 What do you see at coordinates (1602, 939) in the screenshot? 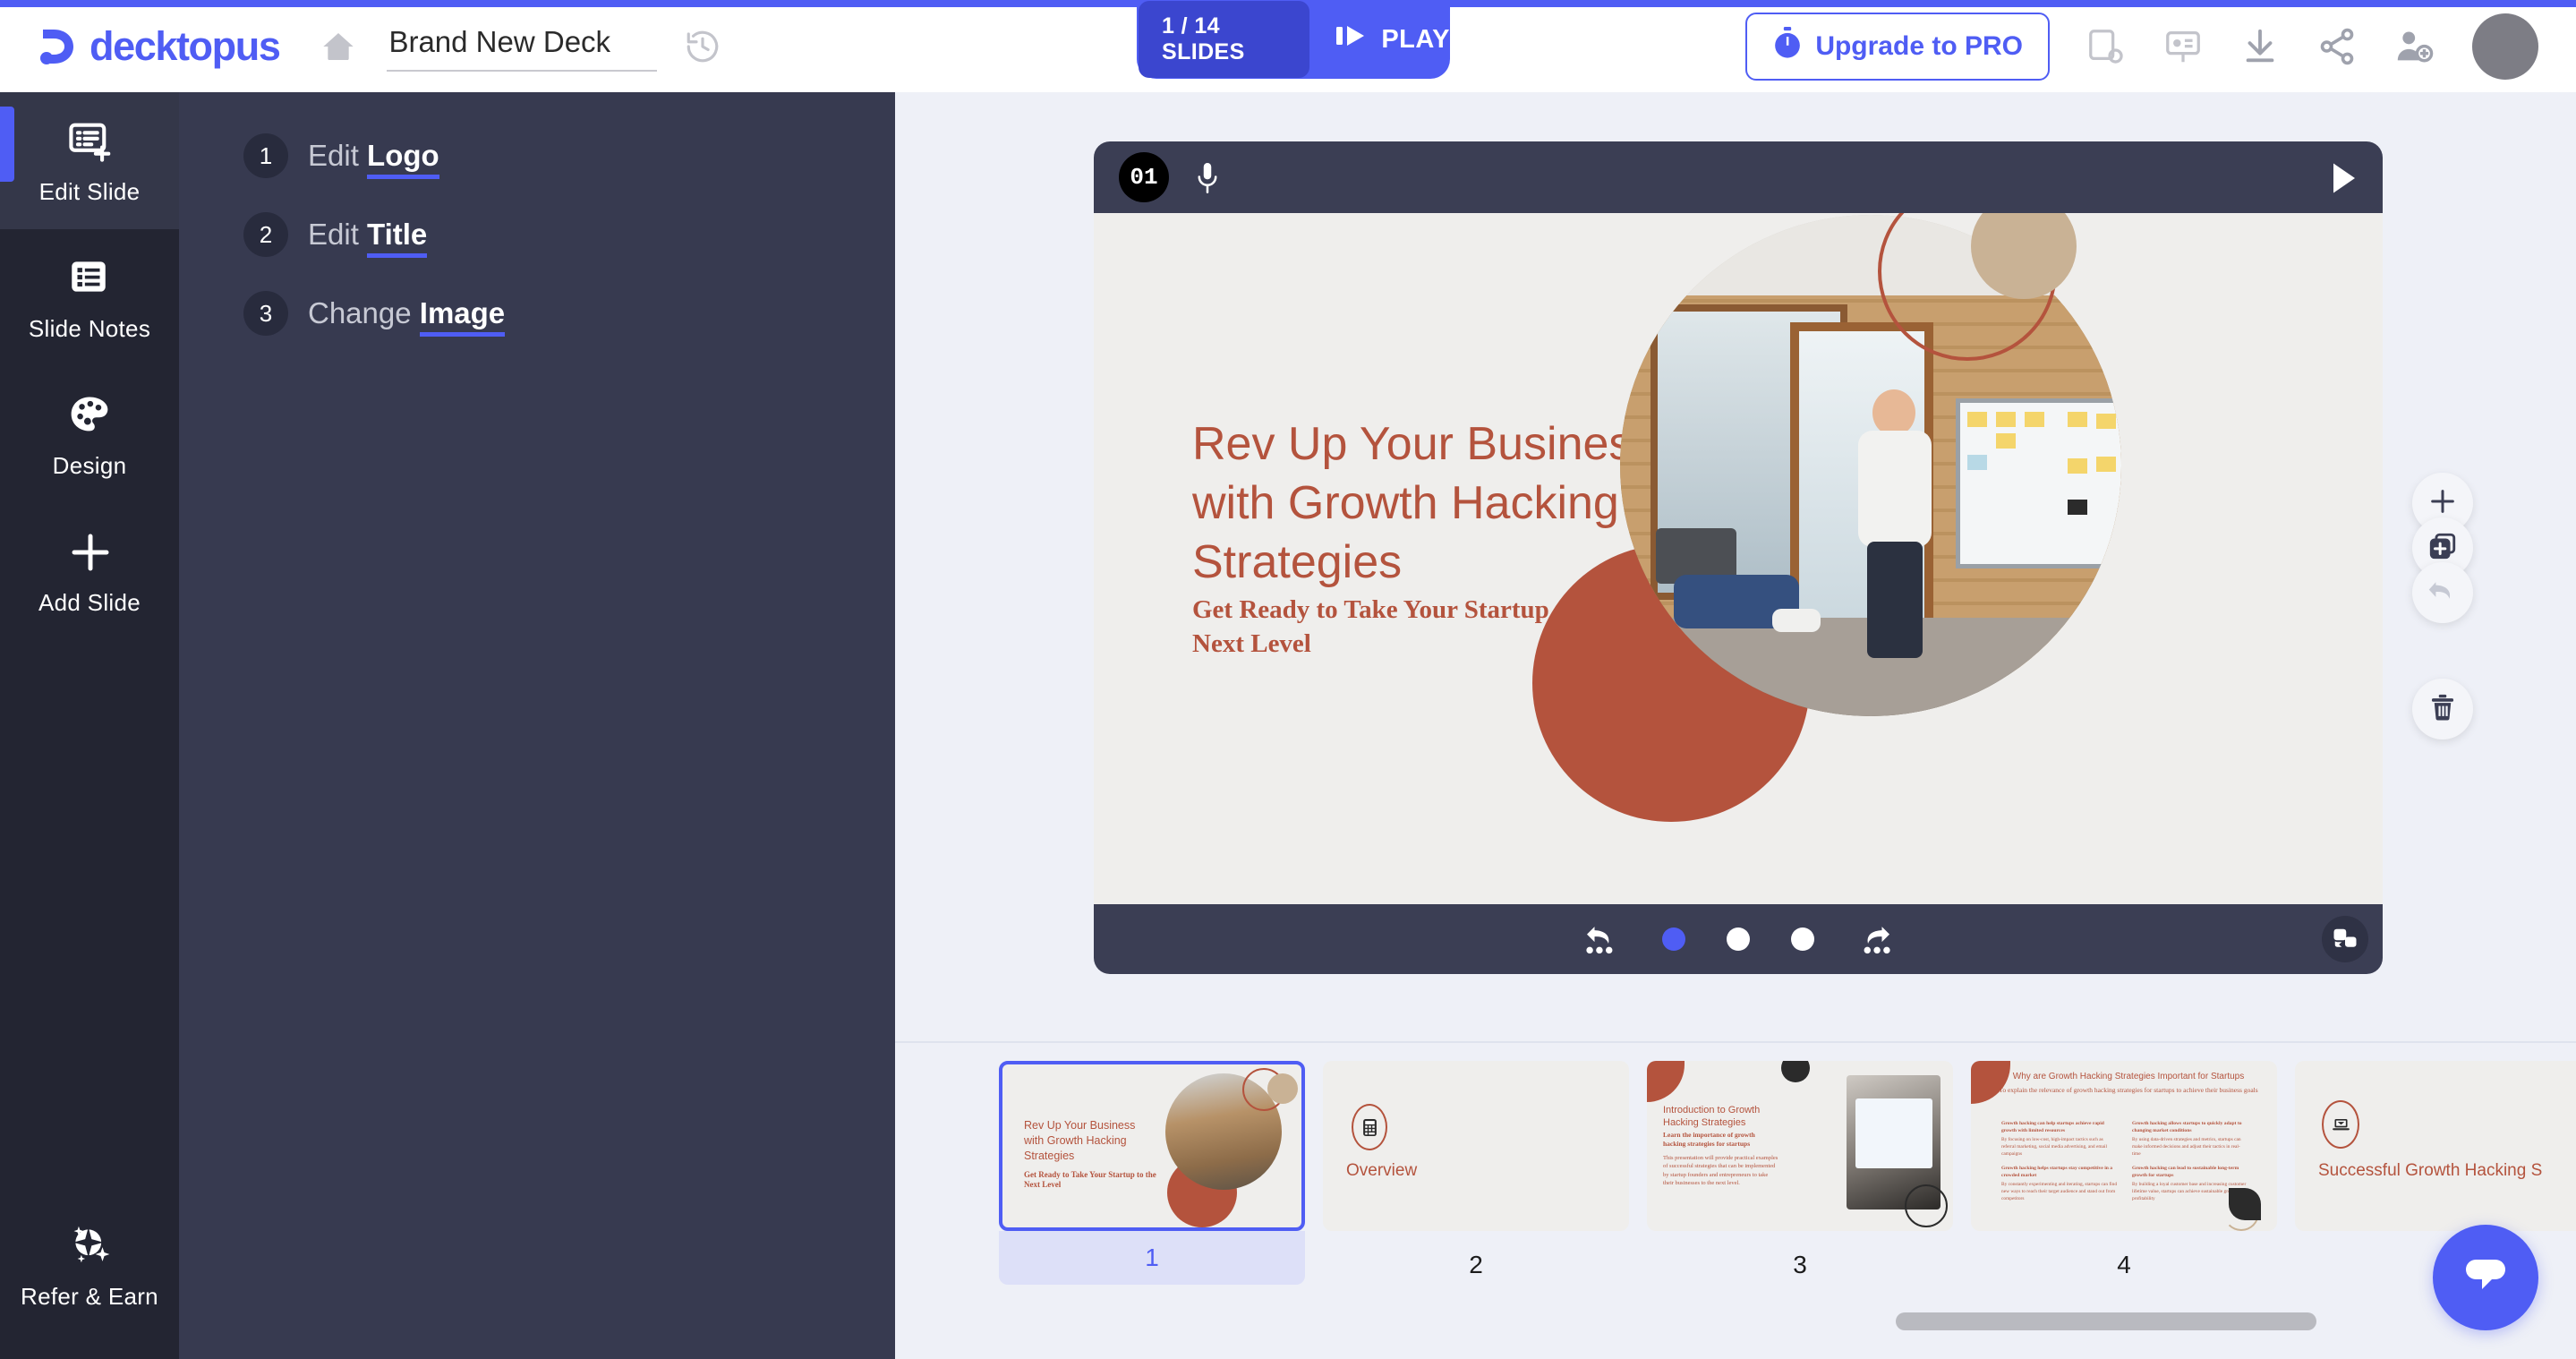
I see `undo-dots-icon` at bounding box center [1602, 939].